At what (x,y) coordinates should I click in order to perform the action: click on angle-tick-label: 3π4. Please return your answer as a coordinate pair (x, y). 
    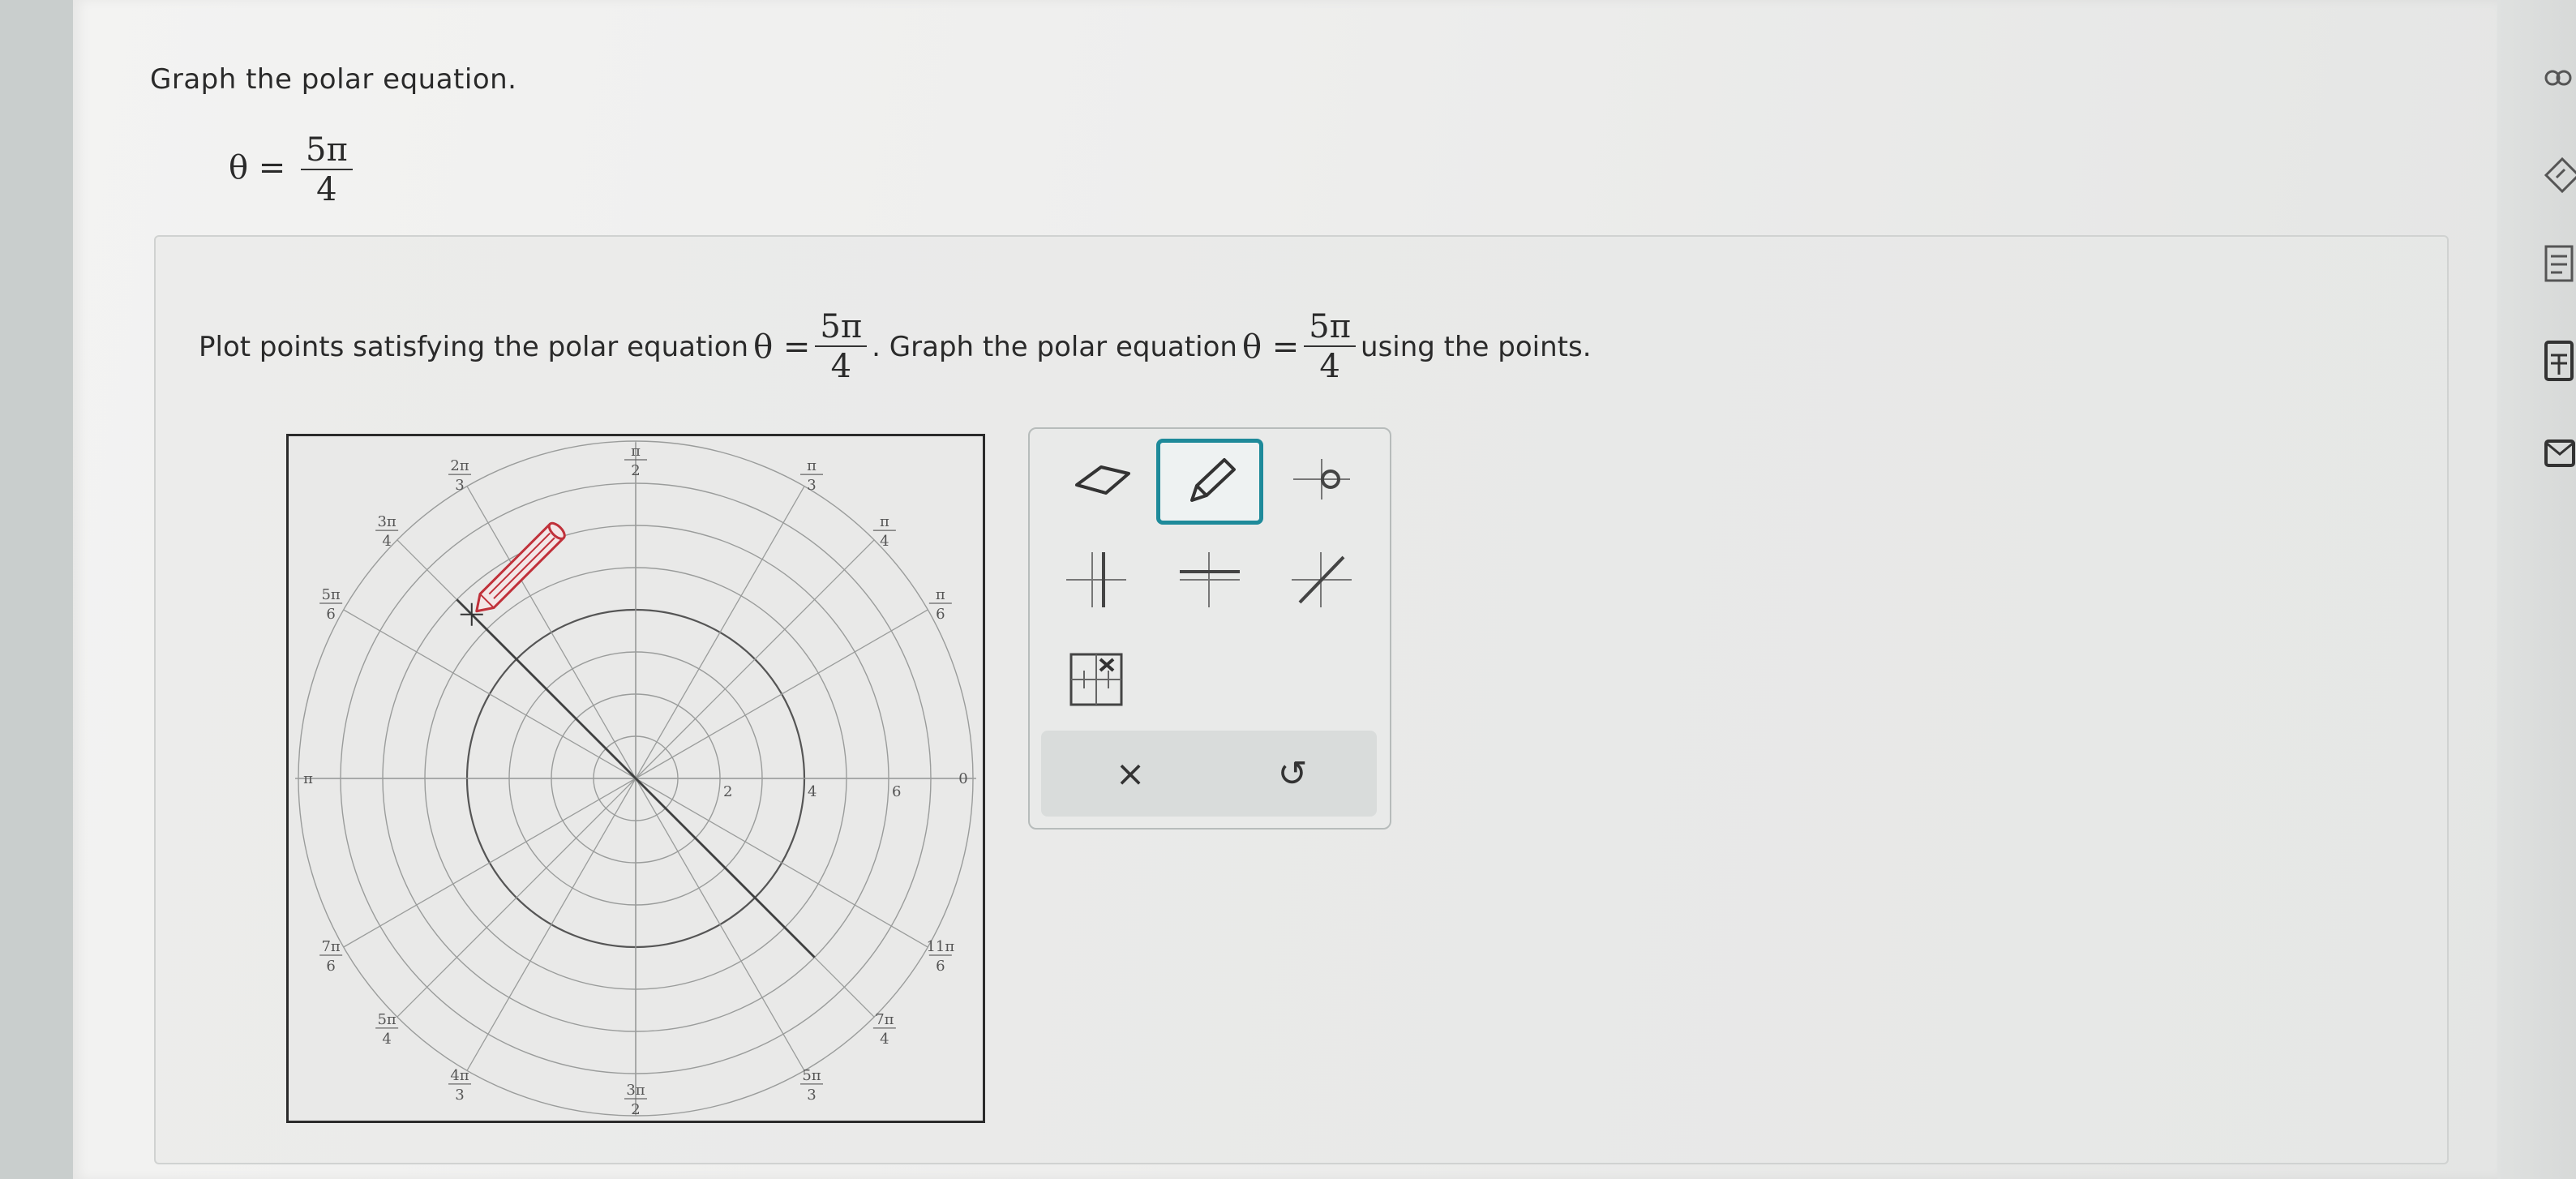
    Looking at the image, I should click on (387, 531).